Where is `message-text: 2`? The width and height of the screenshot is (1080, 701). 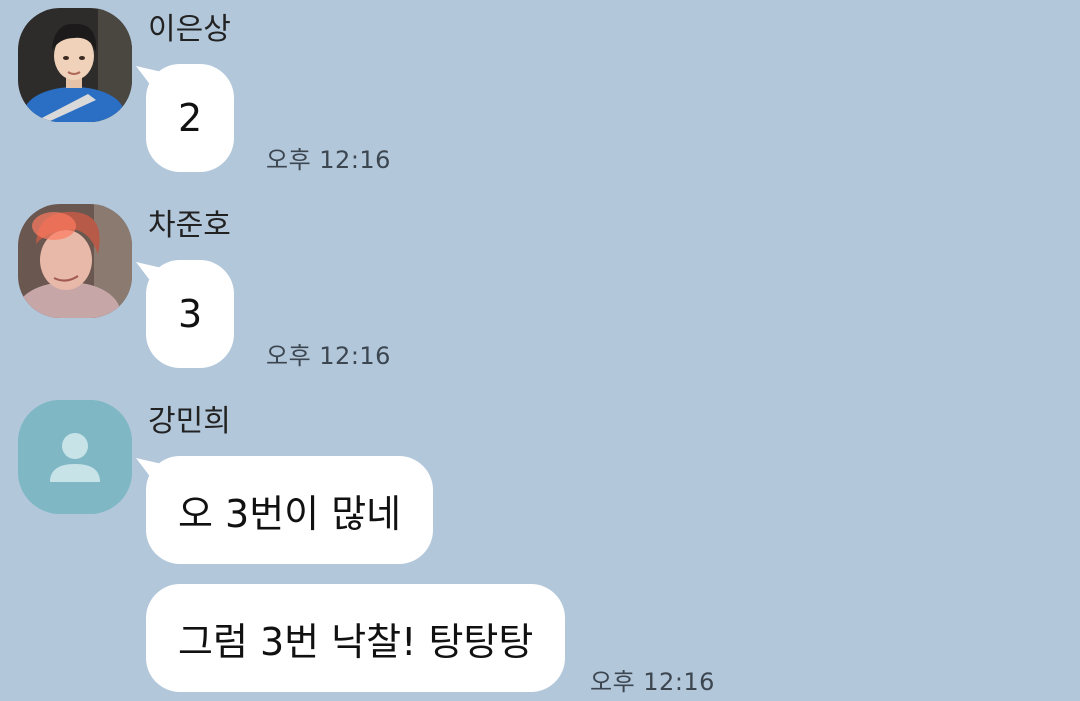 message-text: 2 is located at coordinates (190, 118).